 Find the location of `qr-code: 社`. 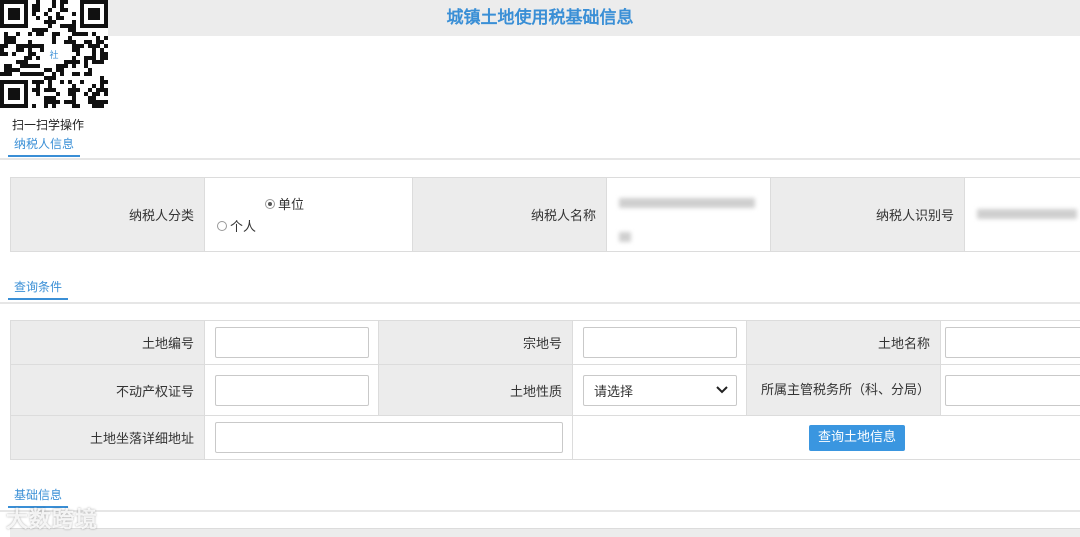

qr-code: 社 is located at coordinates (54, 54).